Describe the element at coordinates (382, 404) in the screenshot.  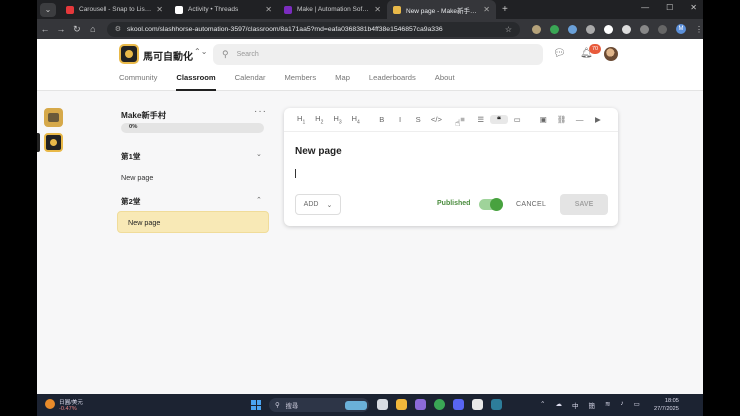
I see `task-view-icon` at that location.